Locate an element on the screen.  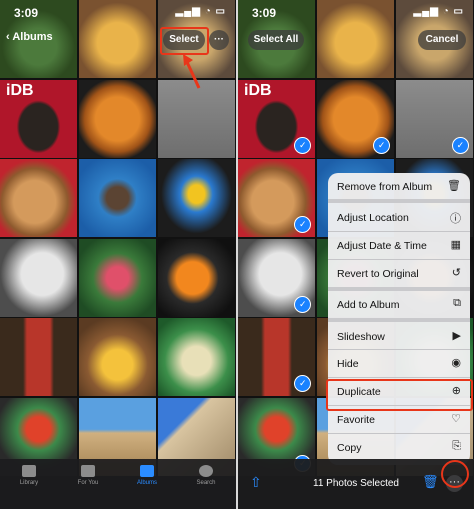
back-label: Albums is located at coordinates (32, 37).